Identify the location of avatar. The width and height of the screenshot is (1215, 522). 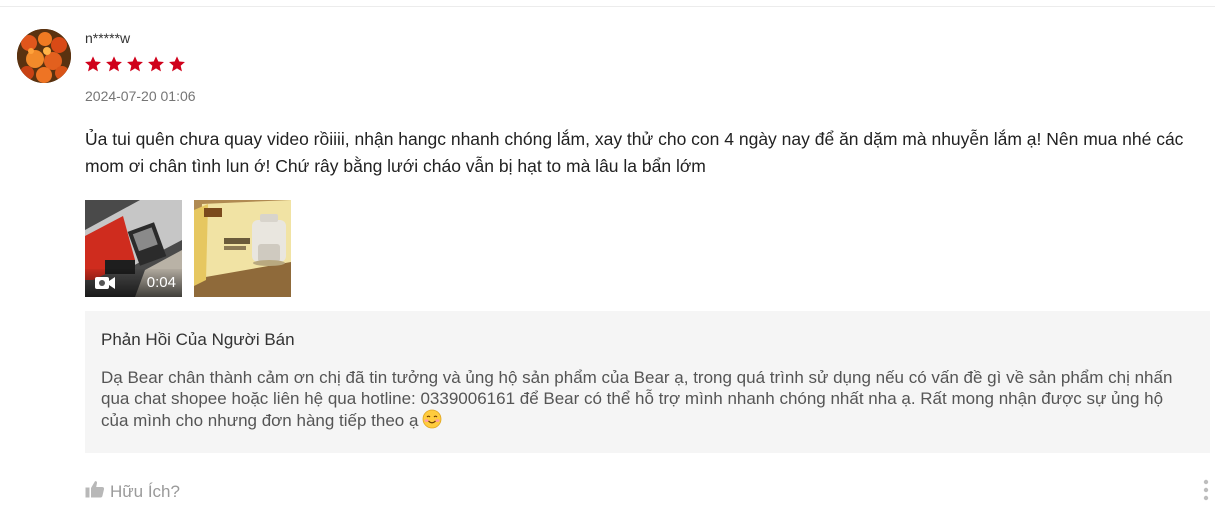
(44, 56).